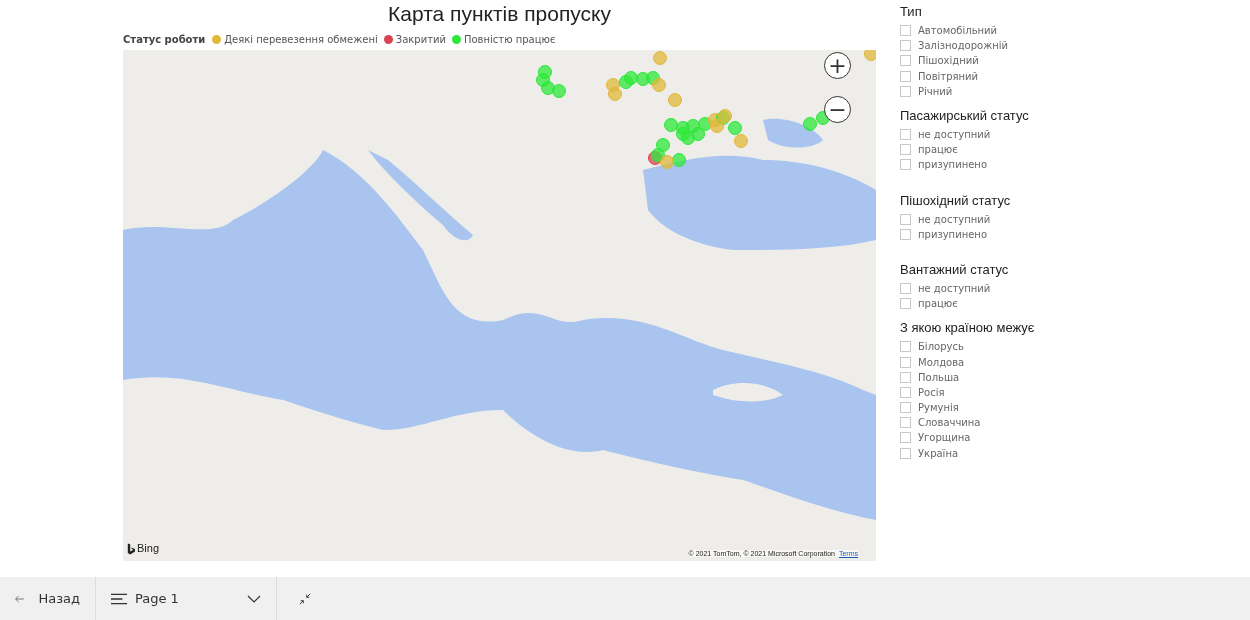 The height and width of the screenshot is (620, 1250). What do you see at coordinates (301, 39) in the screenshot?
I see `legend-label: Деякі перевезення обмежені` at bounding box center [301, 39].